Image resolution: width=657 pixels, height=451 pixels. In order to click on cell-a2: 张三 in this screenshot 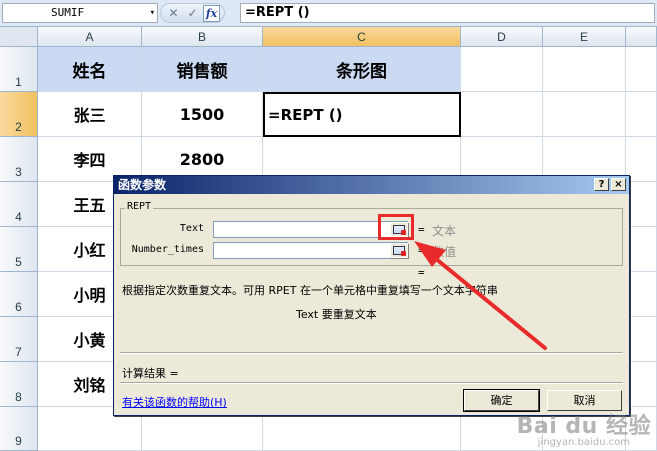, I will do `click(90, 114)`.